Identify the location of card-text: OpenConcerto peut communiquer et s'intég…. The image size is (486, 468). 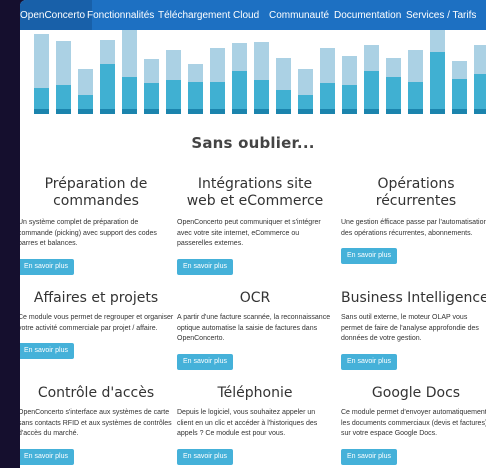
(249, 233).